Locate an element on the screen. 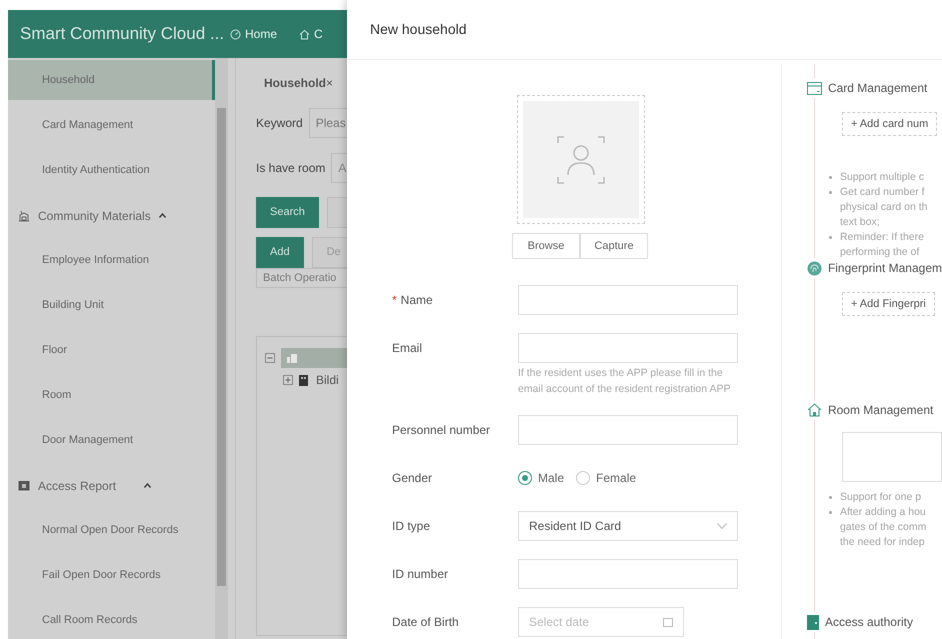 The image size is (942, 639). calendar-icon is located at coordinates (668, 622).